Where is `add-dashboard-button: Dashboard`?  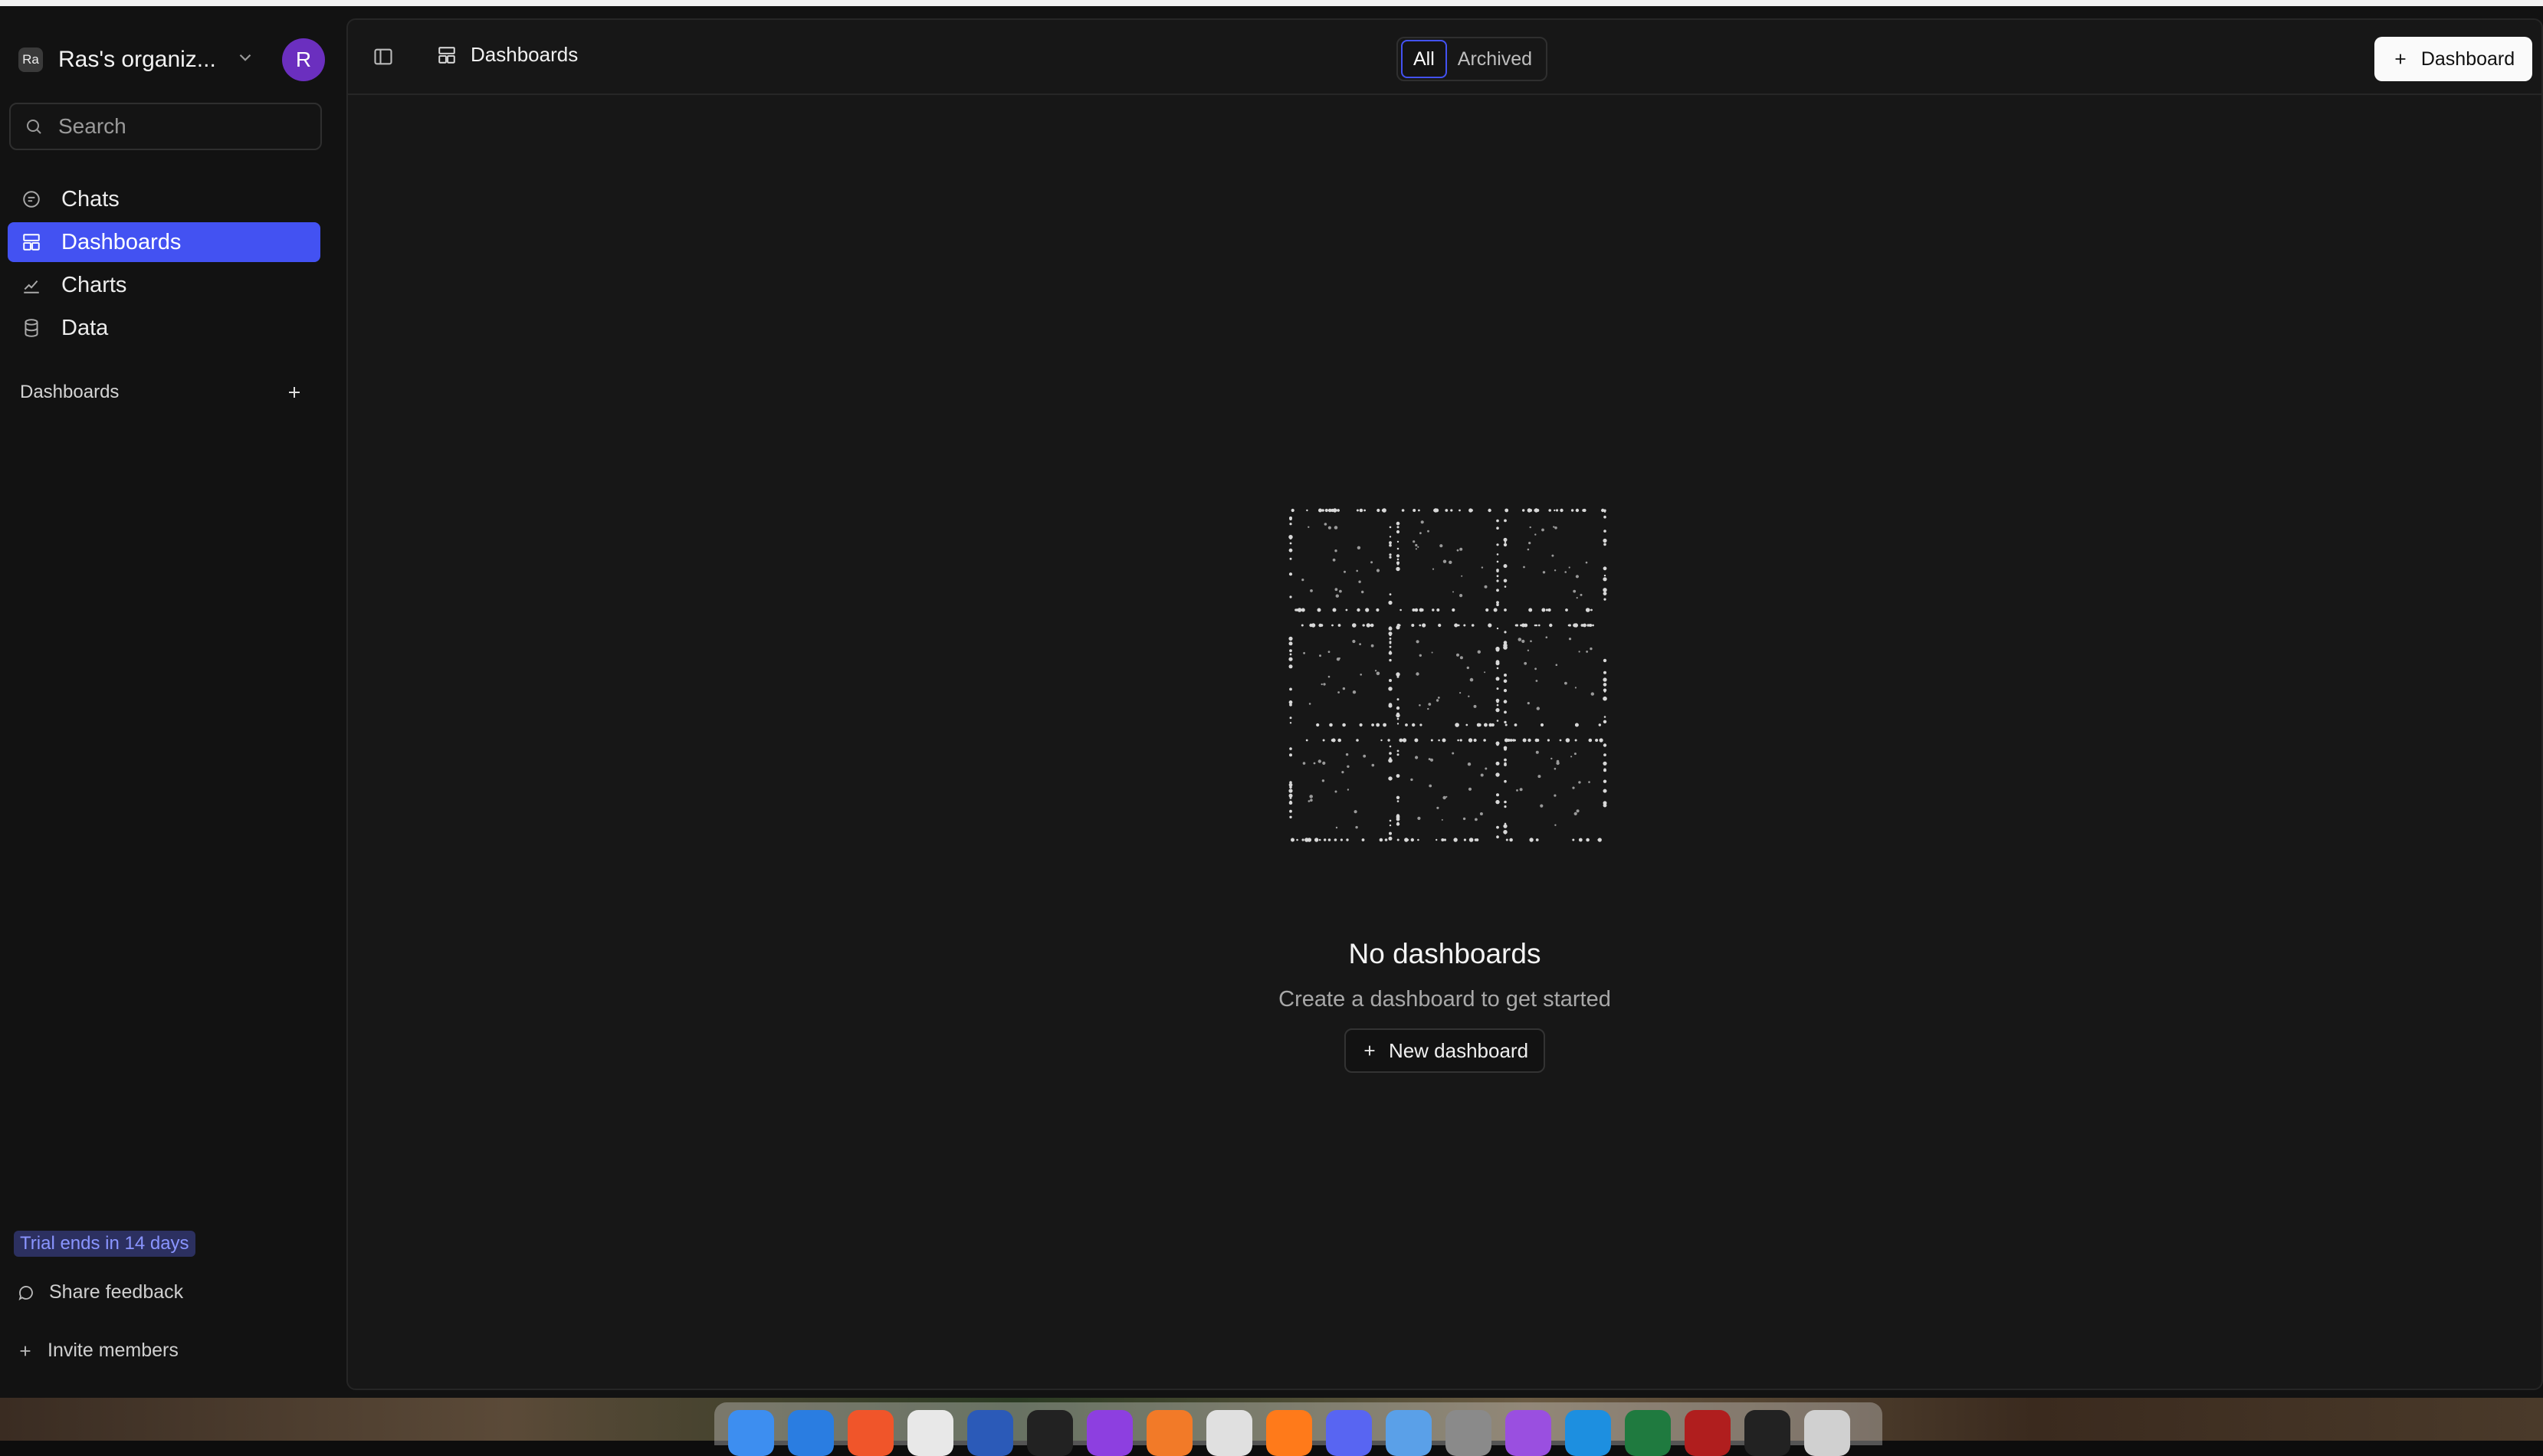 add-dashboard-button: Dashboard is located at coordinates (2453, 59).